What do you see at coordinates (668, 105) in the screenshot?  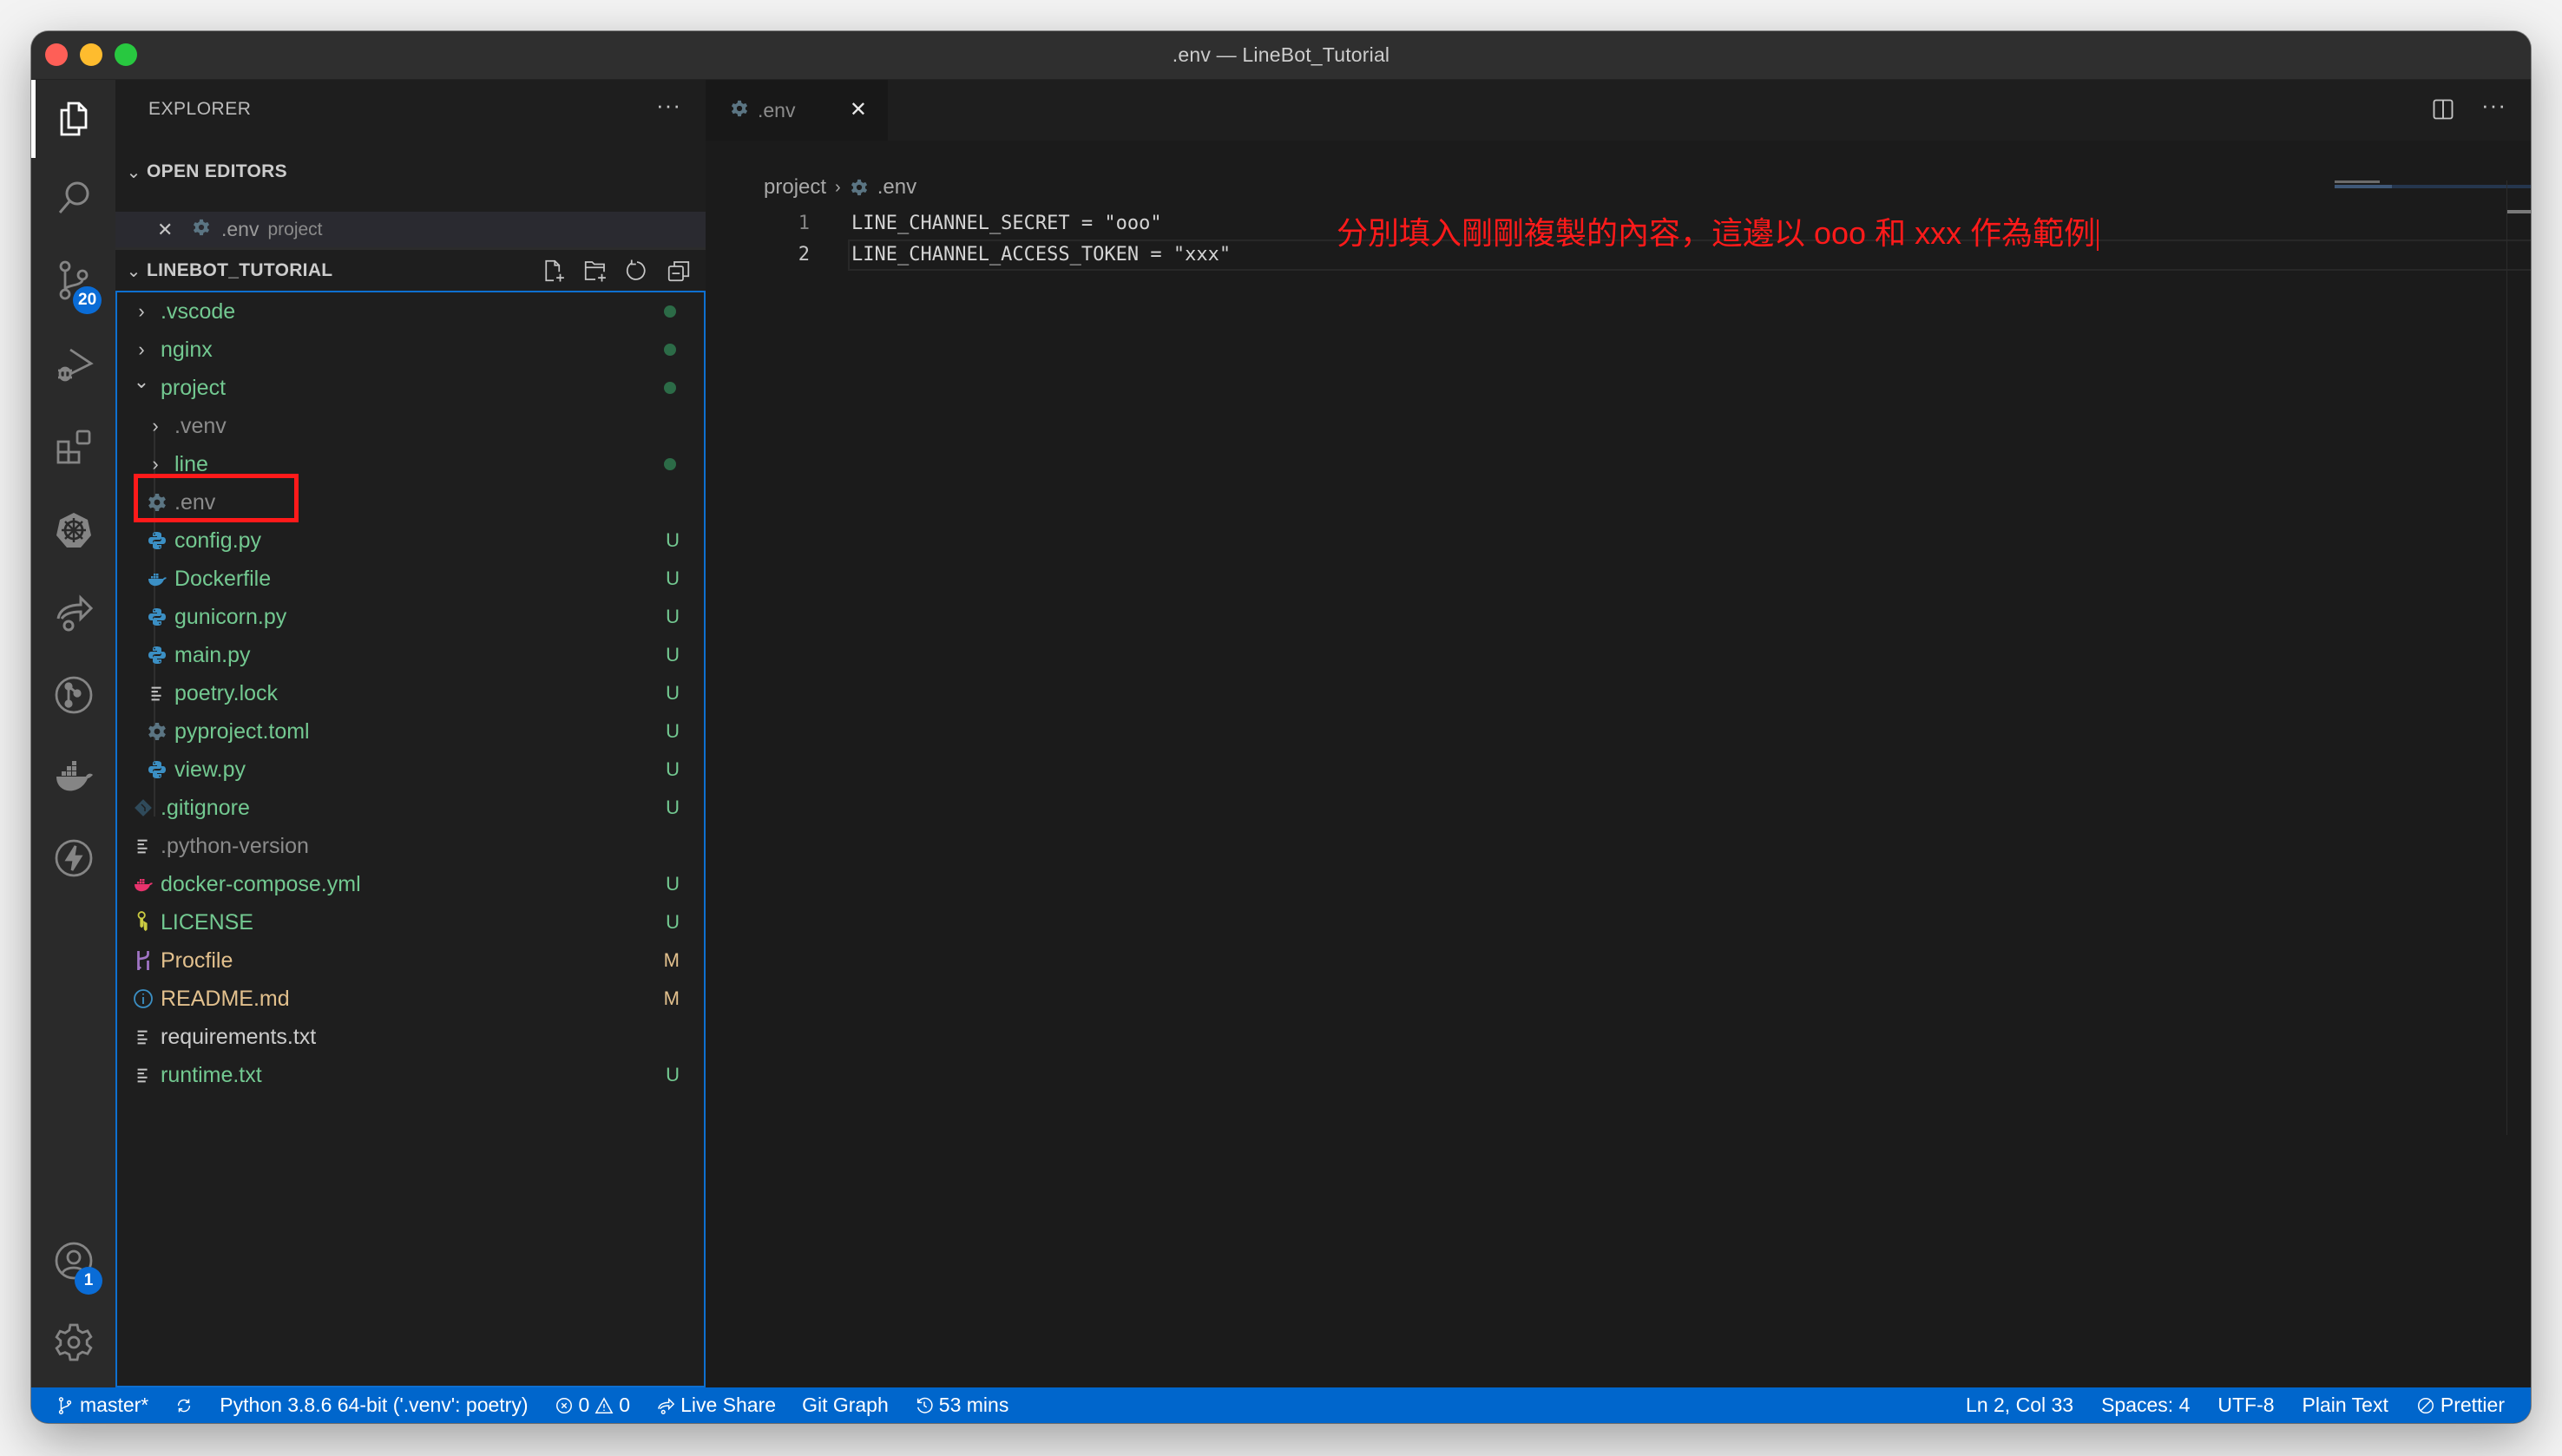 I see `explorer-more-button: ···` at bounding box center [668, 105].